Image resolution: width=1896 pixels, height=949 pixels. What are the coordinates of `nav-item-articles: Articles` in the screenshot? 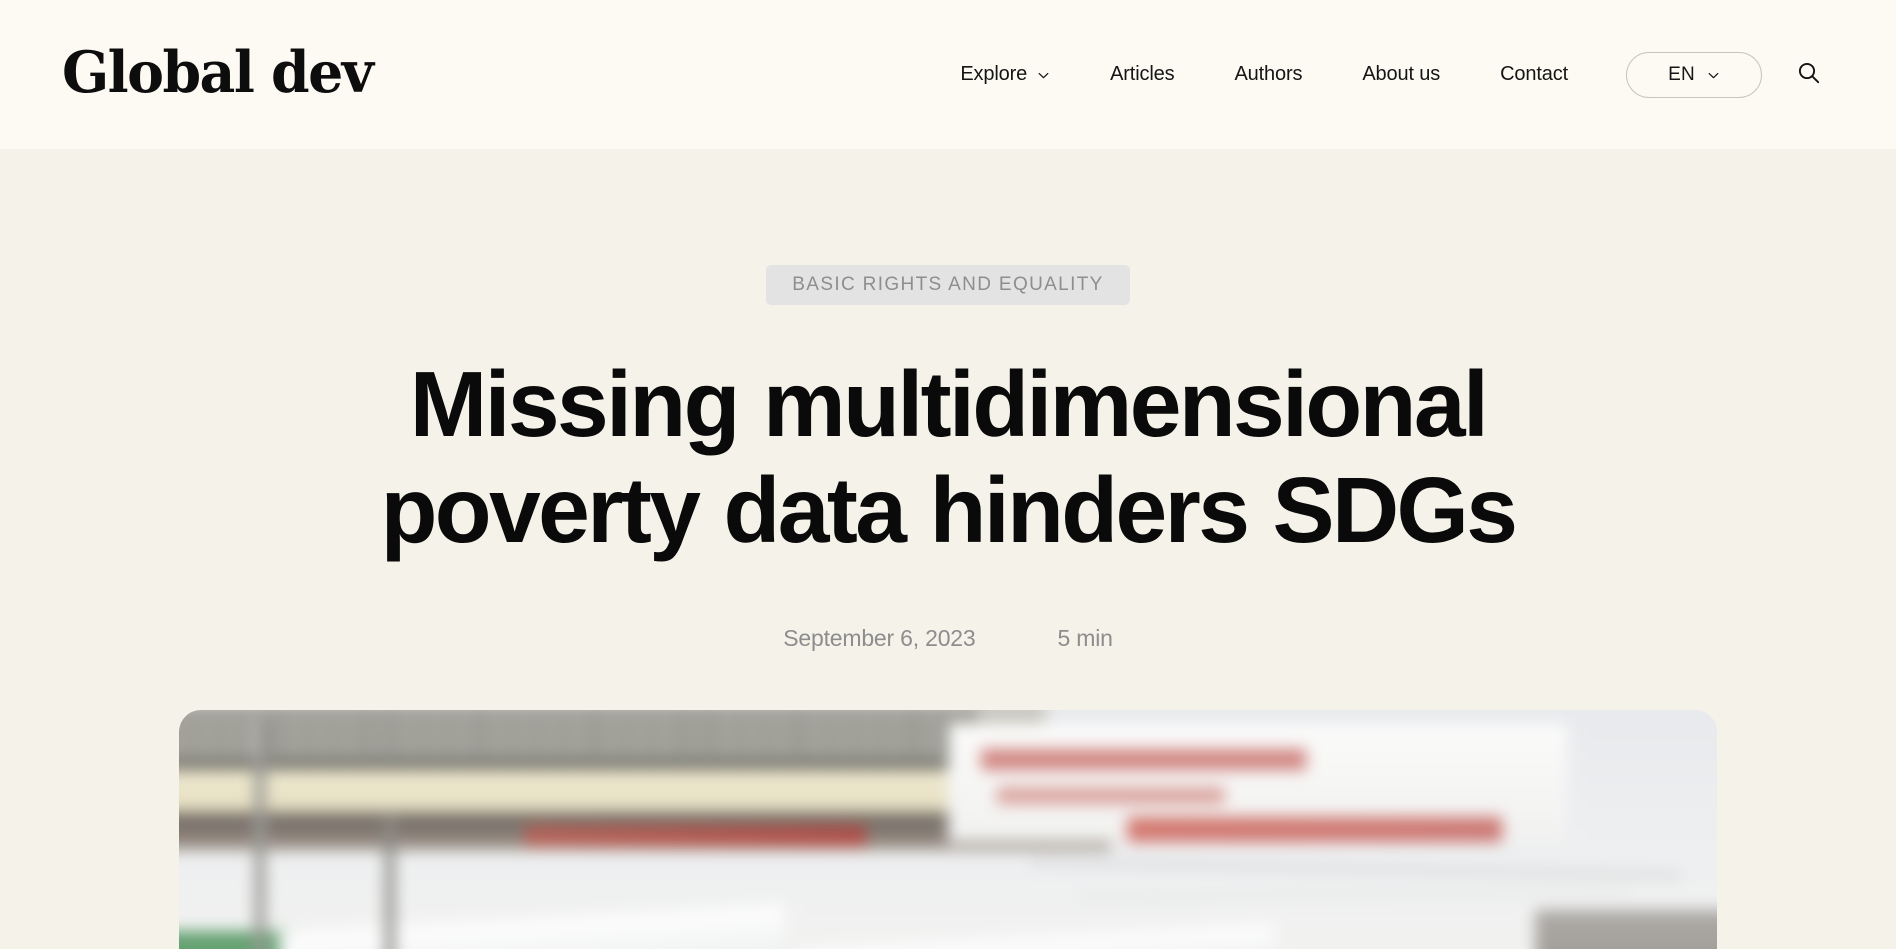 It's located at (1142, 74).